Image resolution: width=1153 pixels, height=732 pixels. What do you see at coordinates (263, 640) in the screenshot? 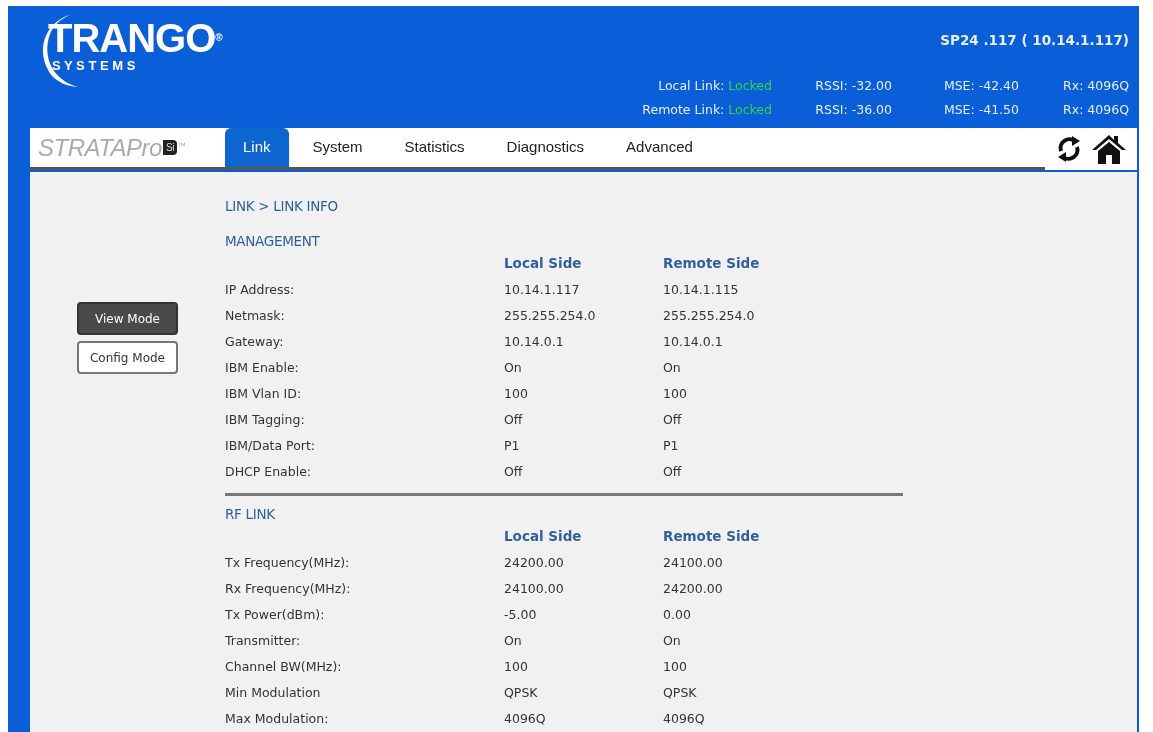
I see `field-label: Transmitter:` at bounding box center [263, 640].